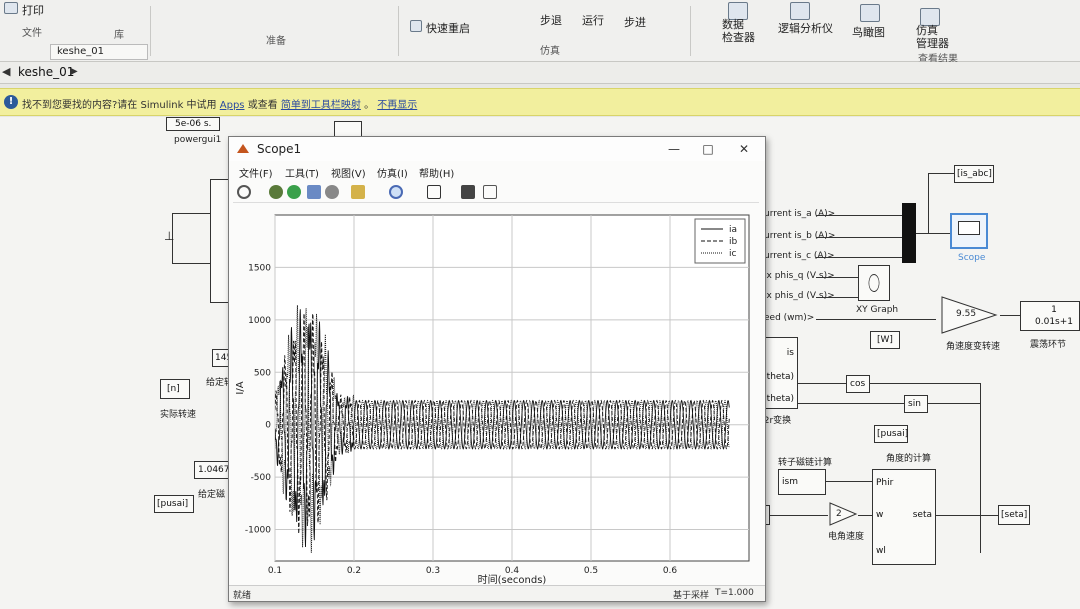 Image resolution: width=1080 pixels, height=609 pixels. I want to click on menu-tools: 工具(T), so click(302, 172).